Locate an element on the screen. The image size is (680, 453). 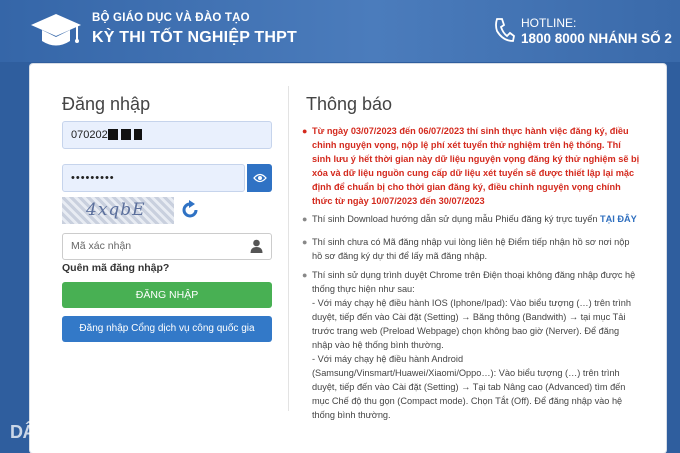
notice-title: Thông báo is located at coordinates (349, 104).